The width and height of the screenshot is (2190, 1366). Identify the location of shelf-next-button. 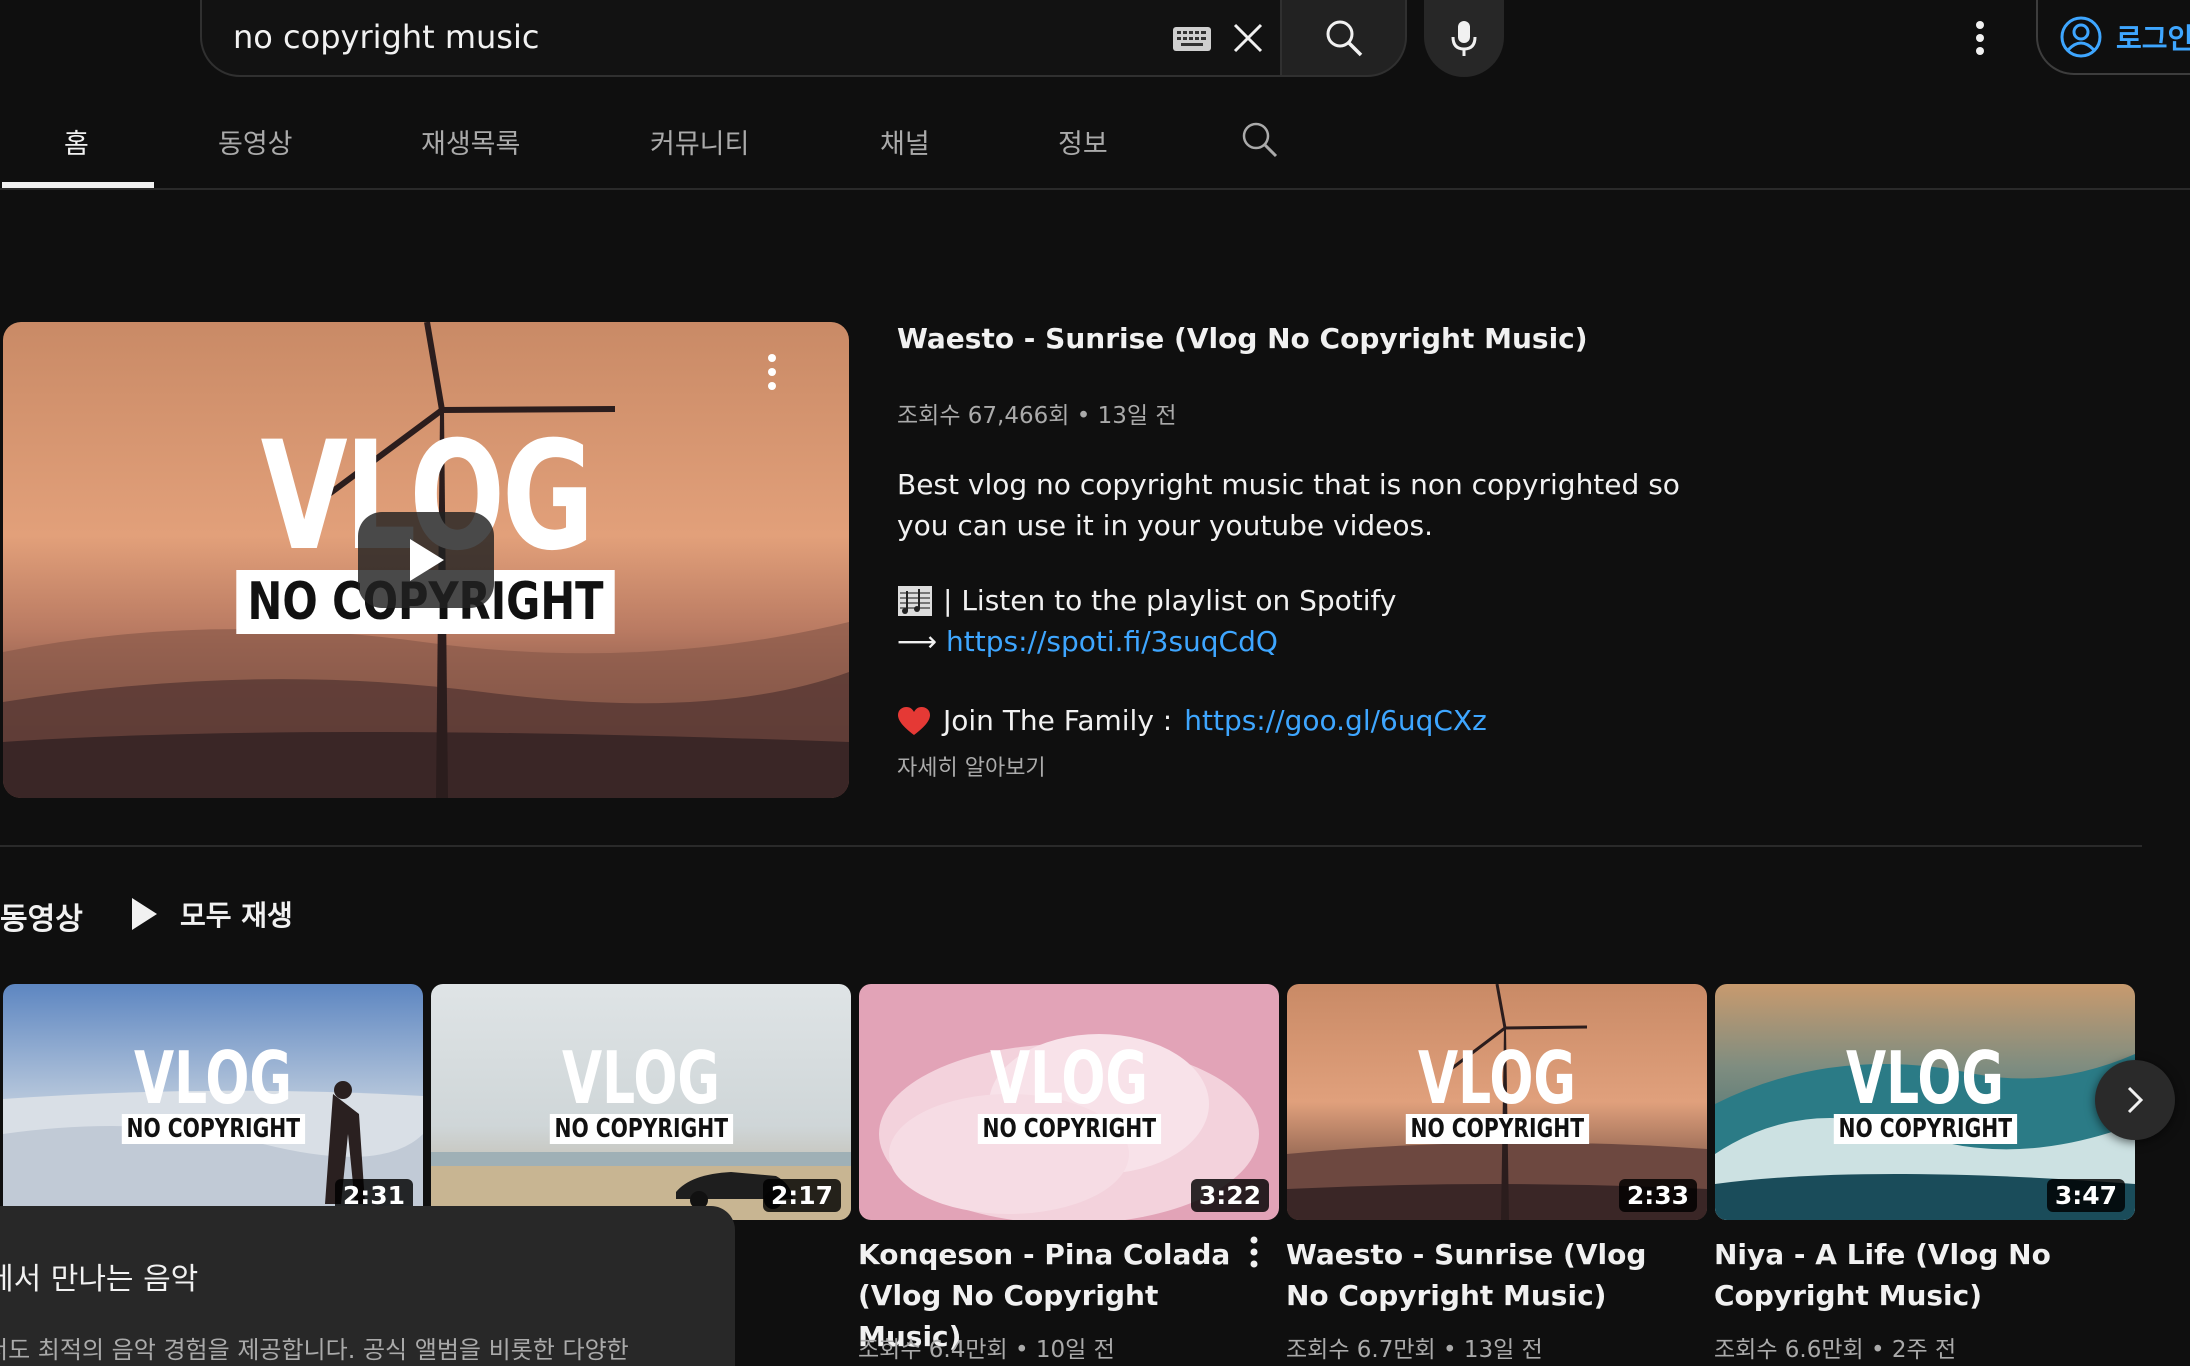
(2135, 1100).